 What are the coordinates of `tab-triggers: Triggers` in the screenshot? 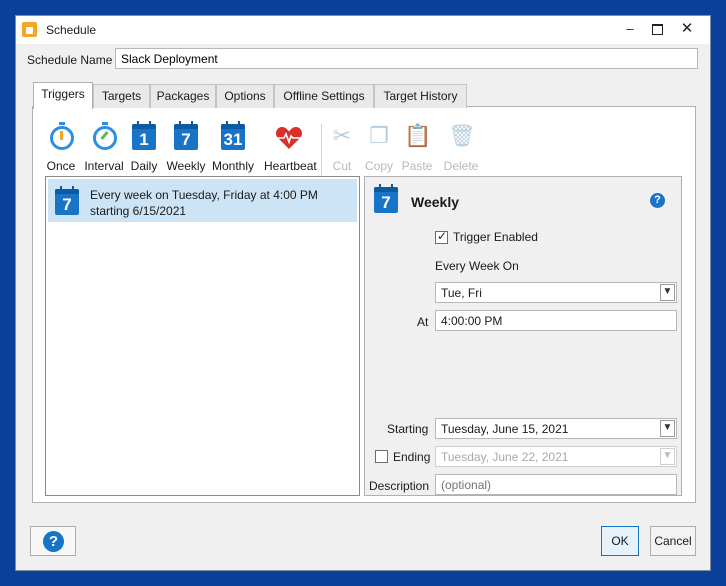 It's located at (63, 95).